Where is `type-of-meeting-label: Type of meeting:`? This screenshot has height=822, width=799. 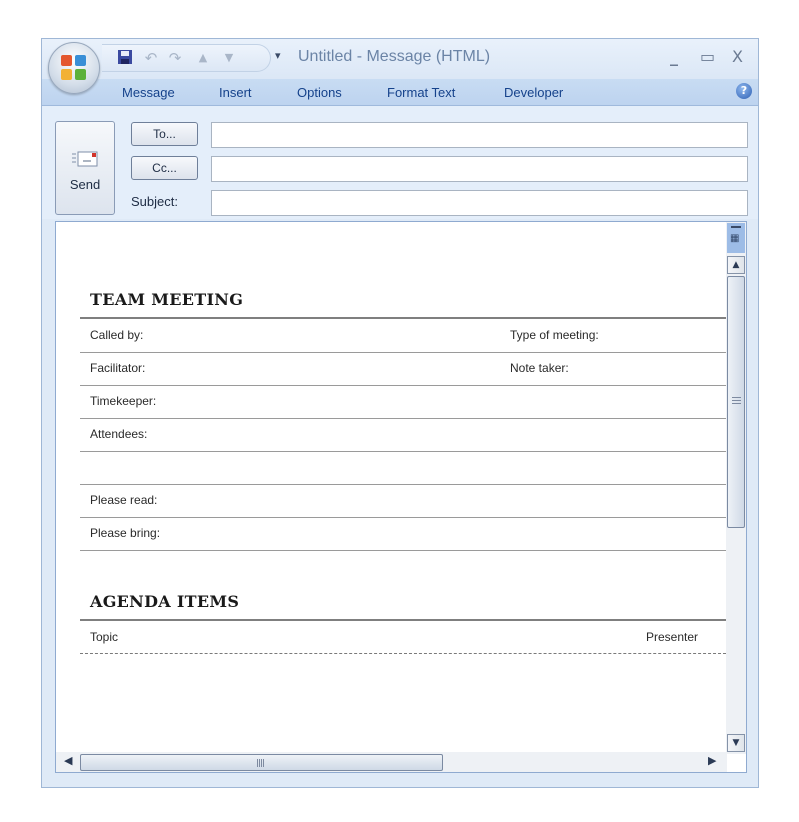 type-of-meeting-label: Type of meeting: is located at coordinates (554, 335).